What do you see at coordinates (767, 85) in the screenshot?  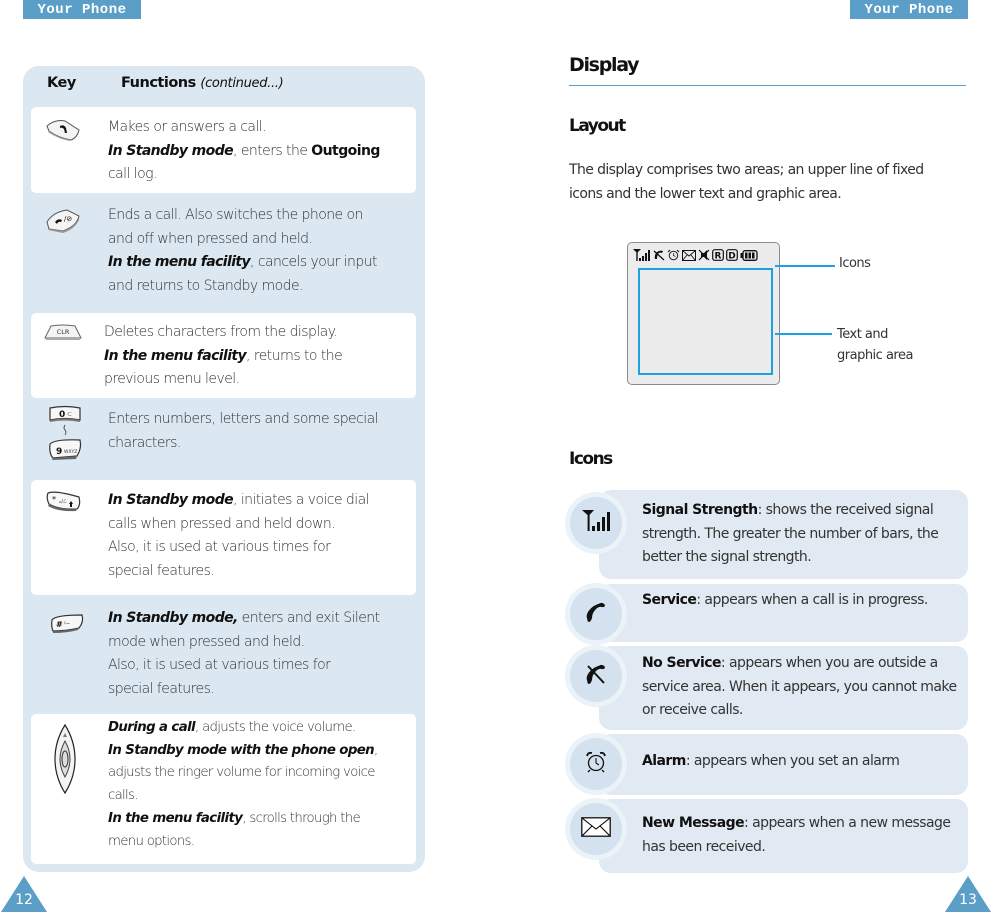 I see `title-divider` at bounding box center [767, 85].